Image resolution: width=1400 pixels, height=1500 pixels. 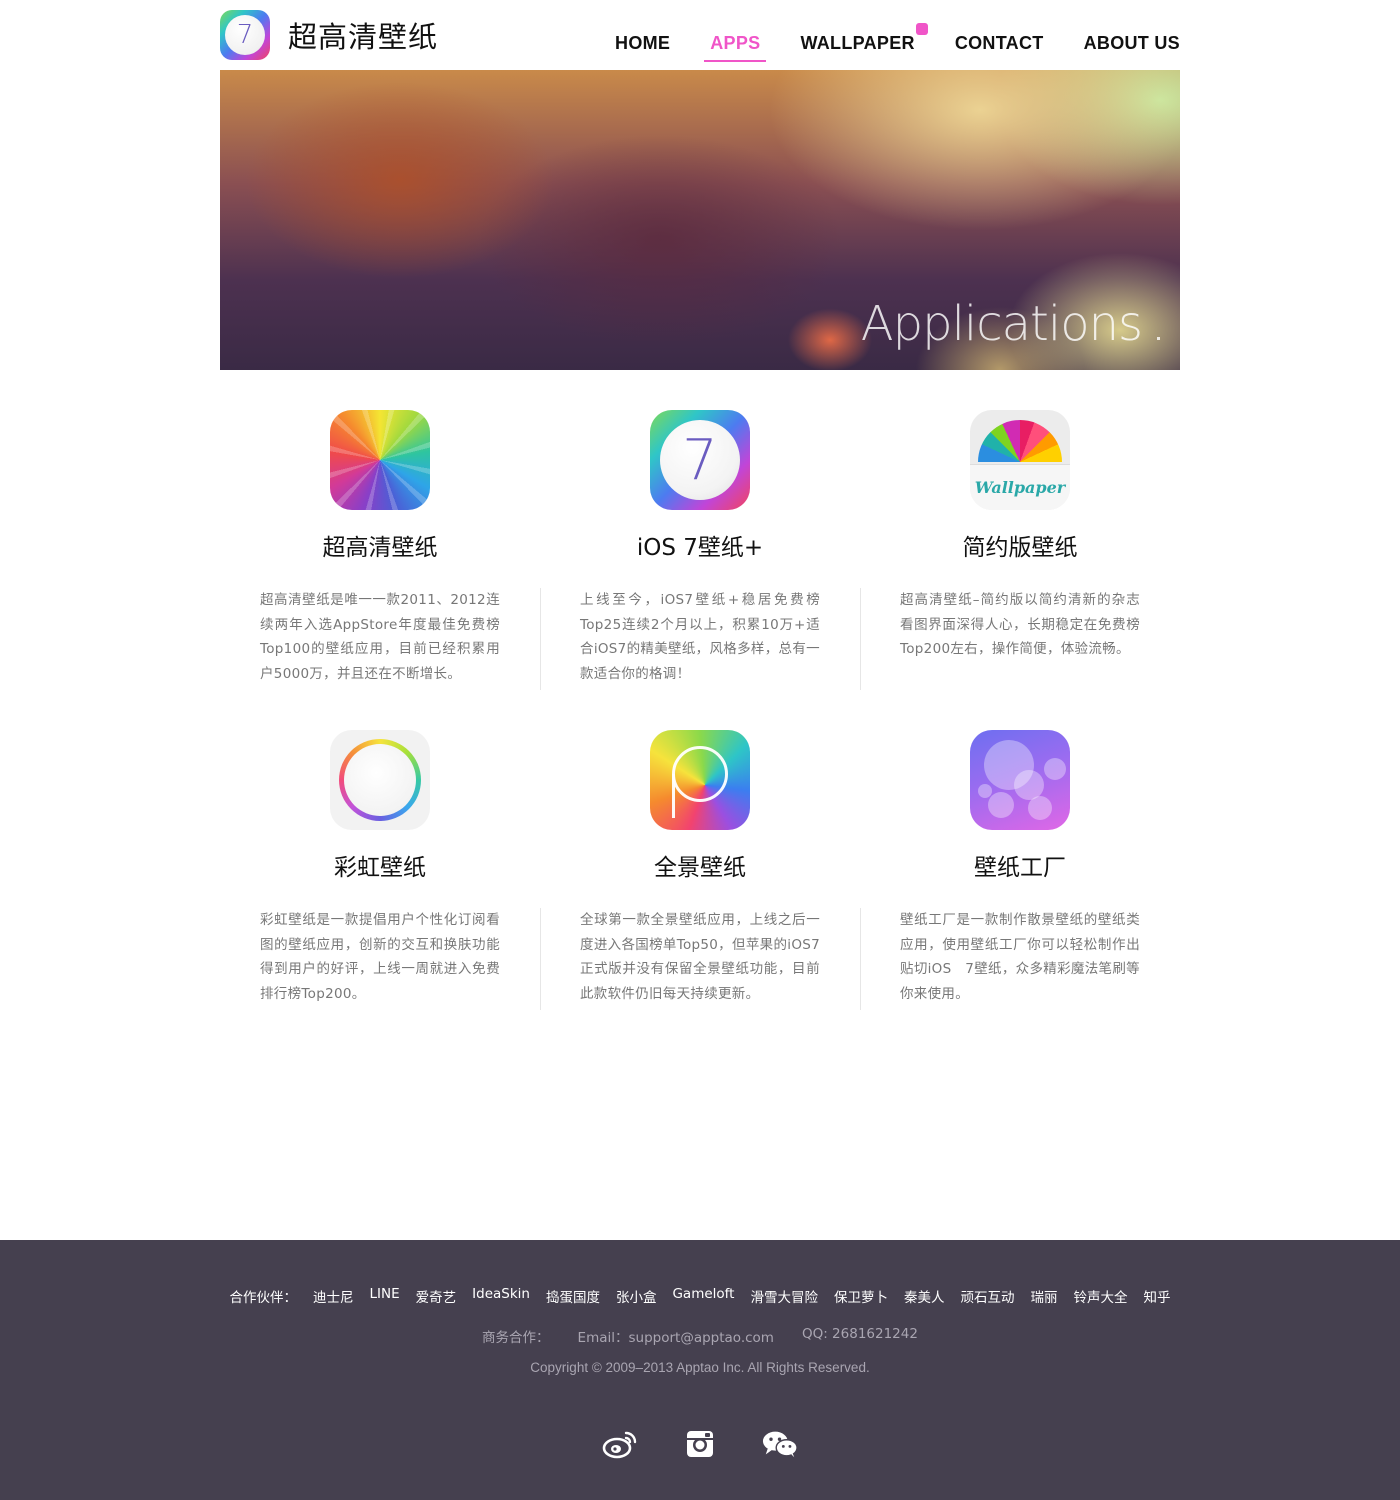 What do you see at coordinates (1020, 487) in the screenshot?
I see `icon-label: Wallpaper` at bounding box center [1020, 487].